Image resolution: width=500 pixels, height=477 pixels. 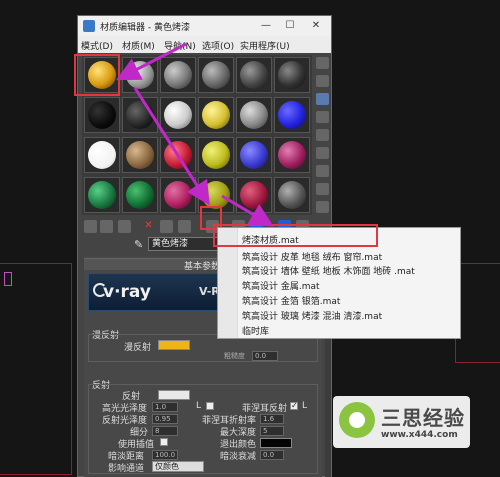 I want to click on selected-slot-highlight, so click(x=97, y=75).